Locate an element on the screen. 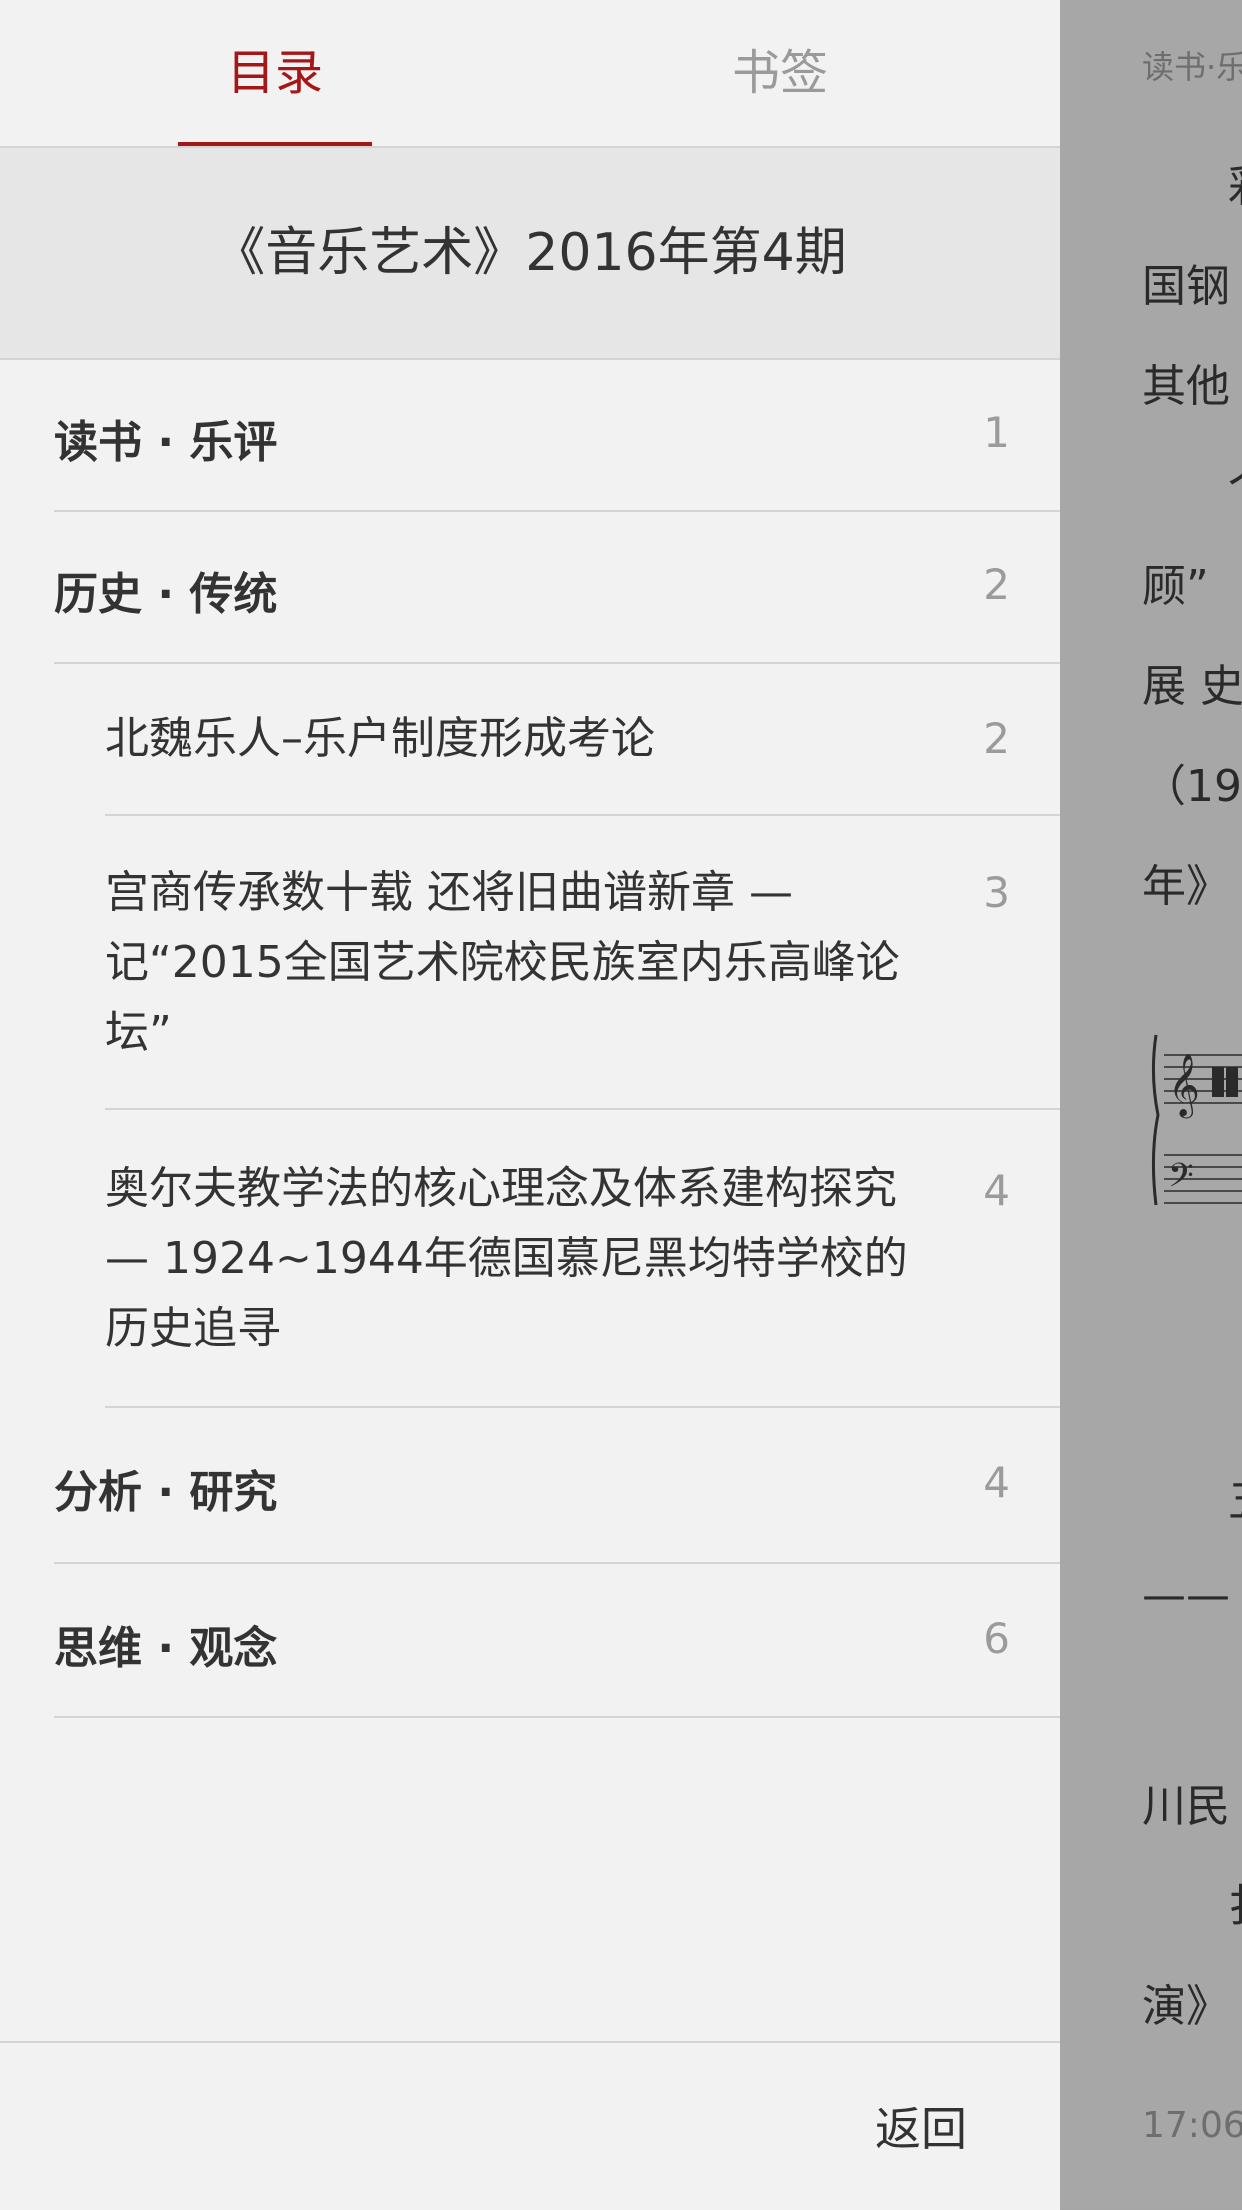  toc-item-title: 读书 · 乐评 is located at coordinates (166, 442).